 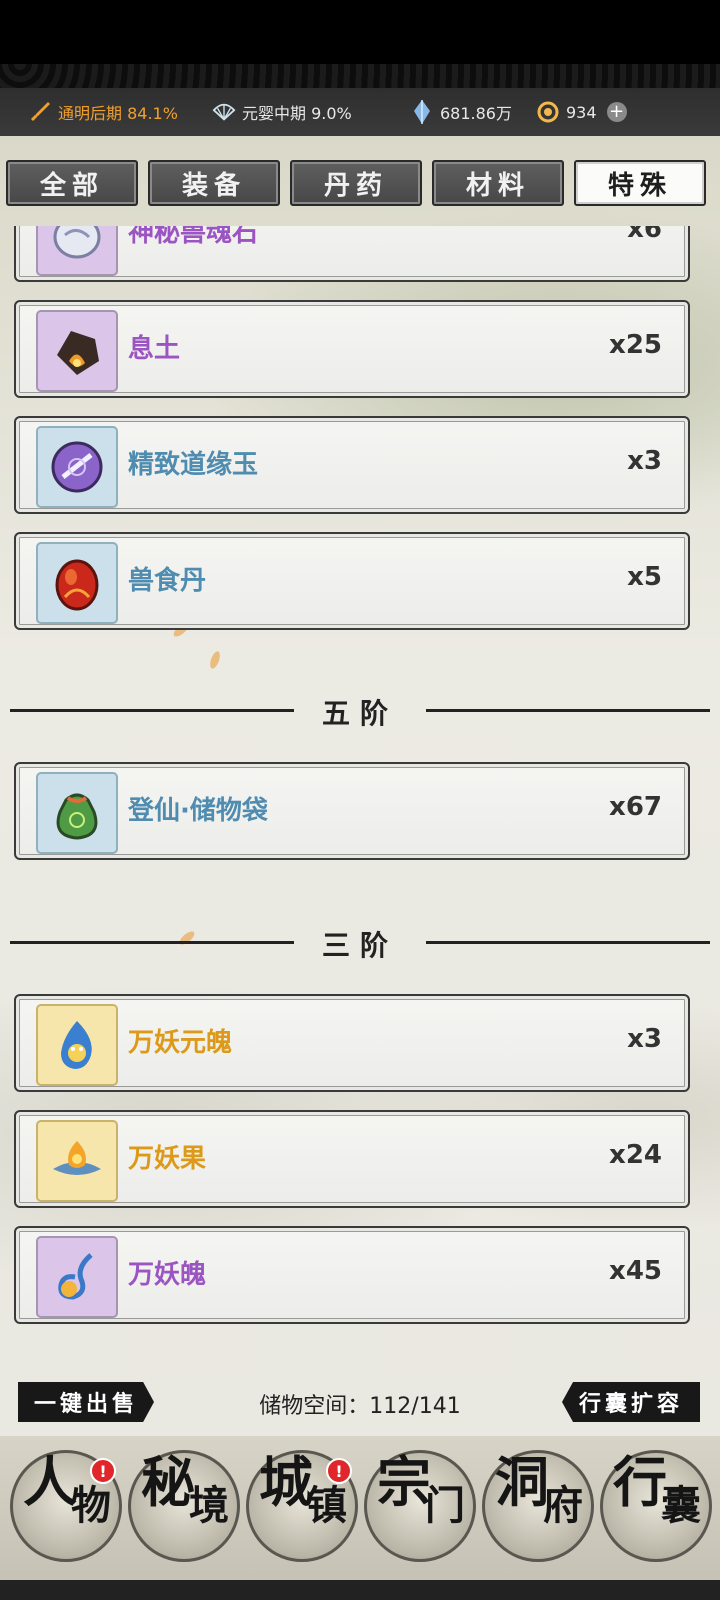 I want to click on gold-text: 934, so click(x=581, y=112).